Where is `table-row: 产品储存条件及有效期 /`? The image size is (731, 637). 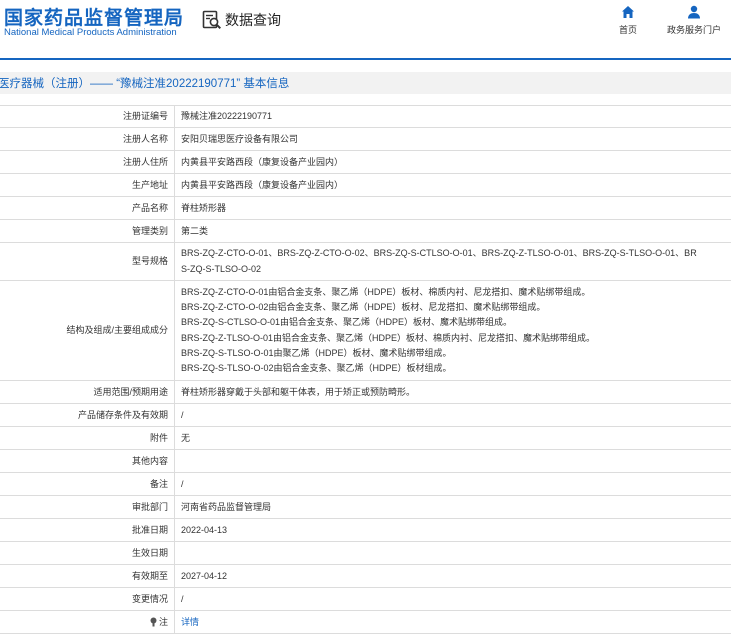 table-row: 产品储存条件及有效期 / is located at coordinates (365, 415).